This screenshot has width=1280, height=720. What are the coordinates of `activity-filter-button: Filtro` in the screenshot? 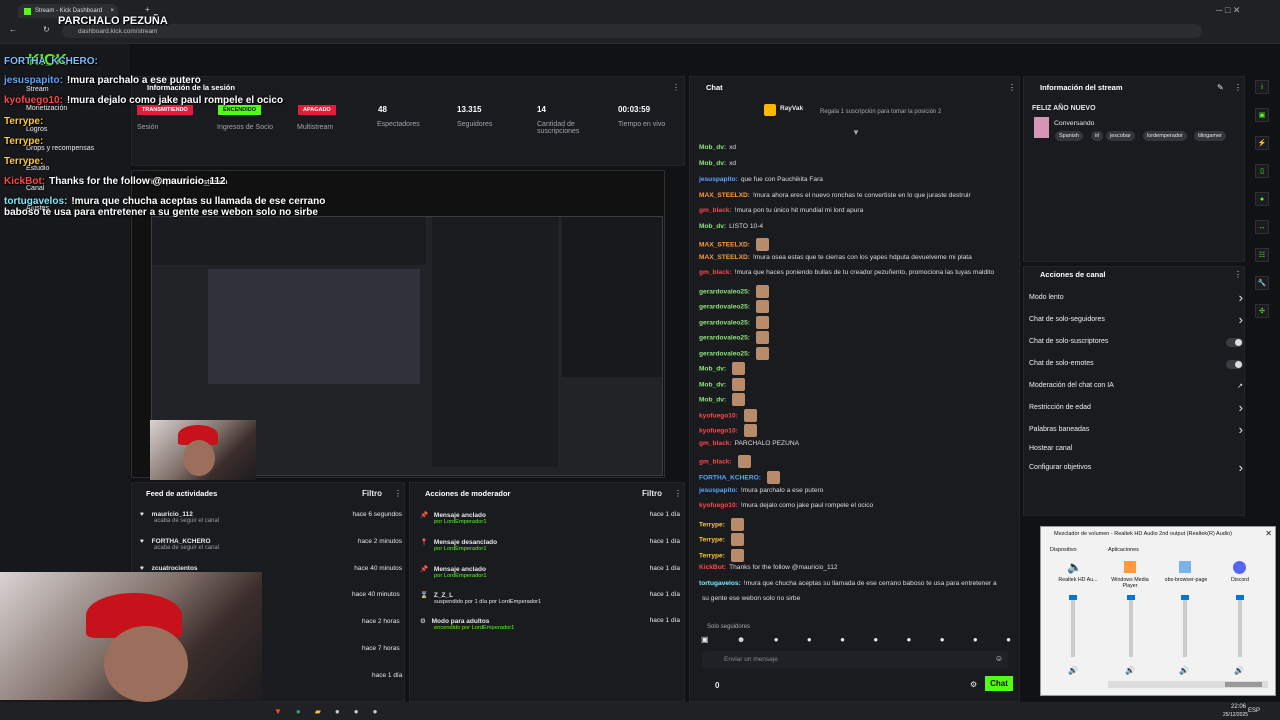 It's located at (372, 493).